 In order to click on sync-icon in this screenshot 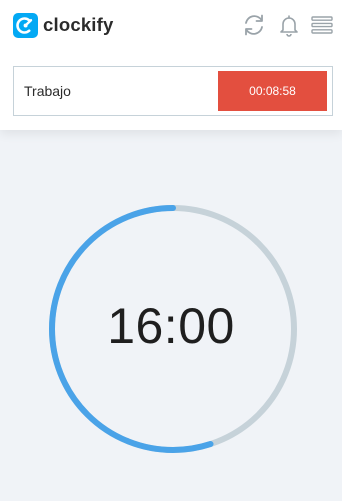, I will do `click(254, 25)`.